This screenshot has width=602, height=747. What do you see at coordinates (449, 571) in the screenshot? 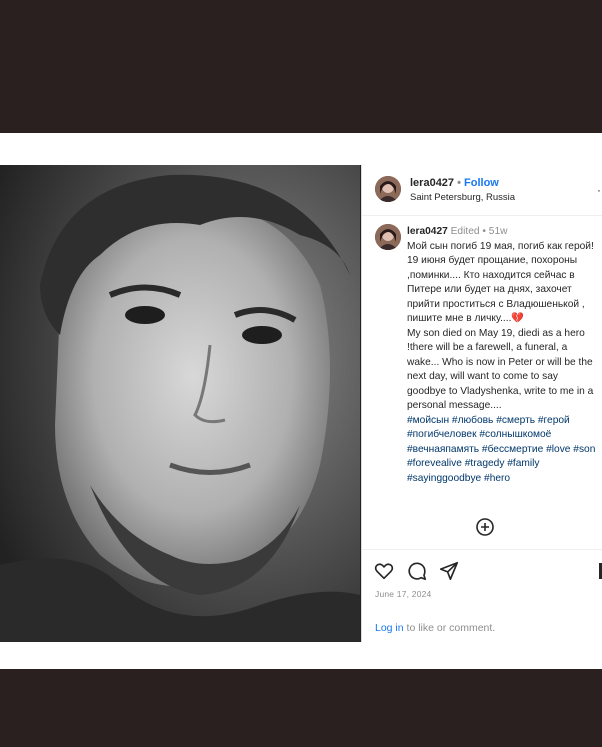
I see `share-icon` at bounding box center [449, 571].